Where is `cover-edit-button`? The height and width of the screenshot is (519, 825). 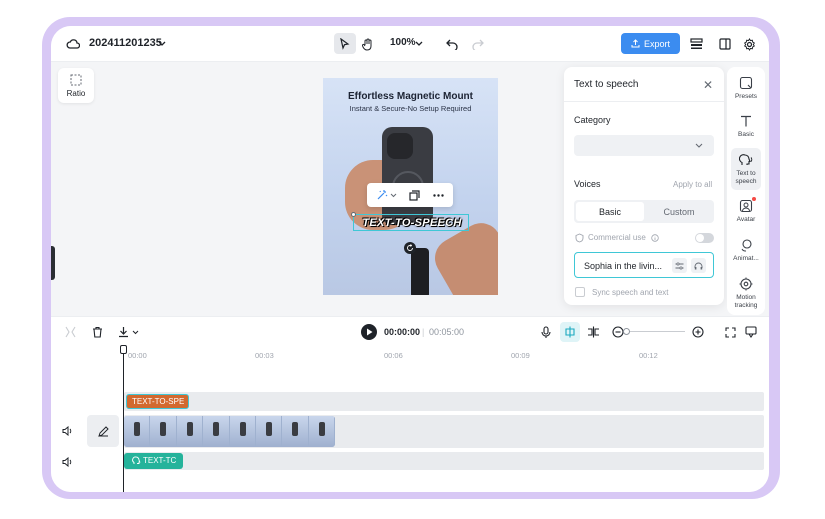
cover-edit-button is located at coordinates (103, 431).